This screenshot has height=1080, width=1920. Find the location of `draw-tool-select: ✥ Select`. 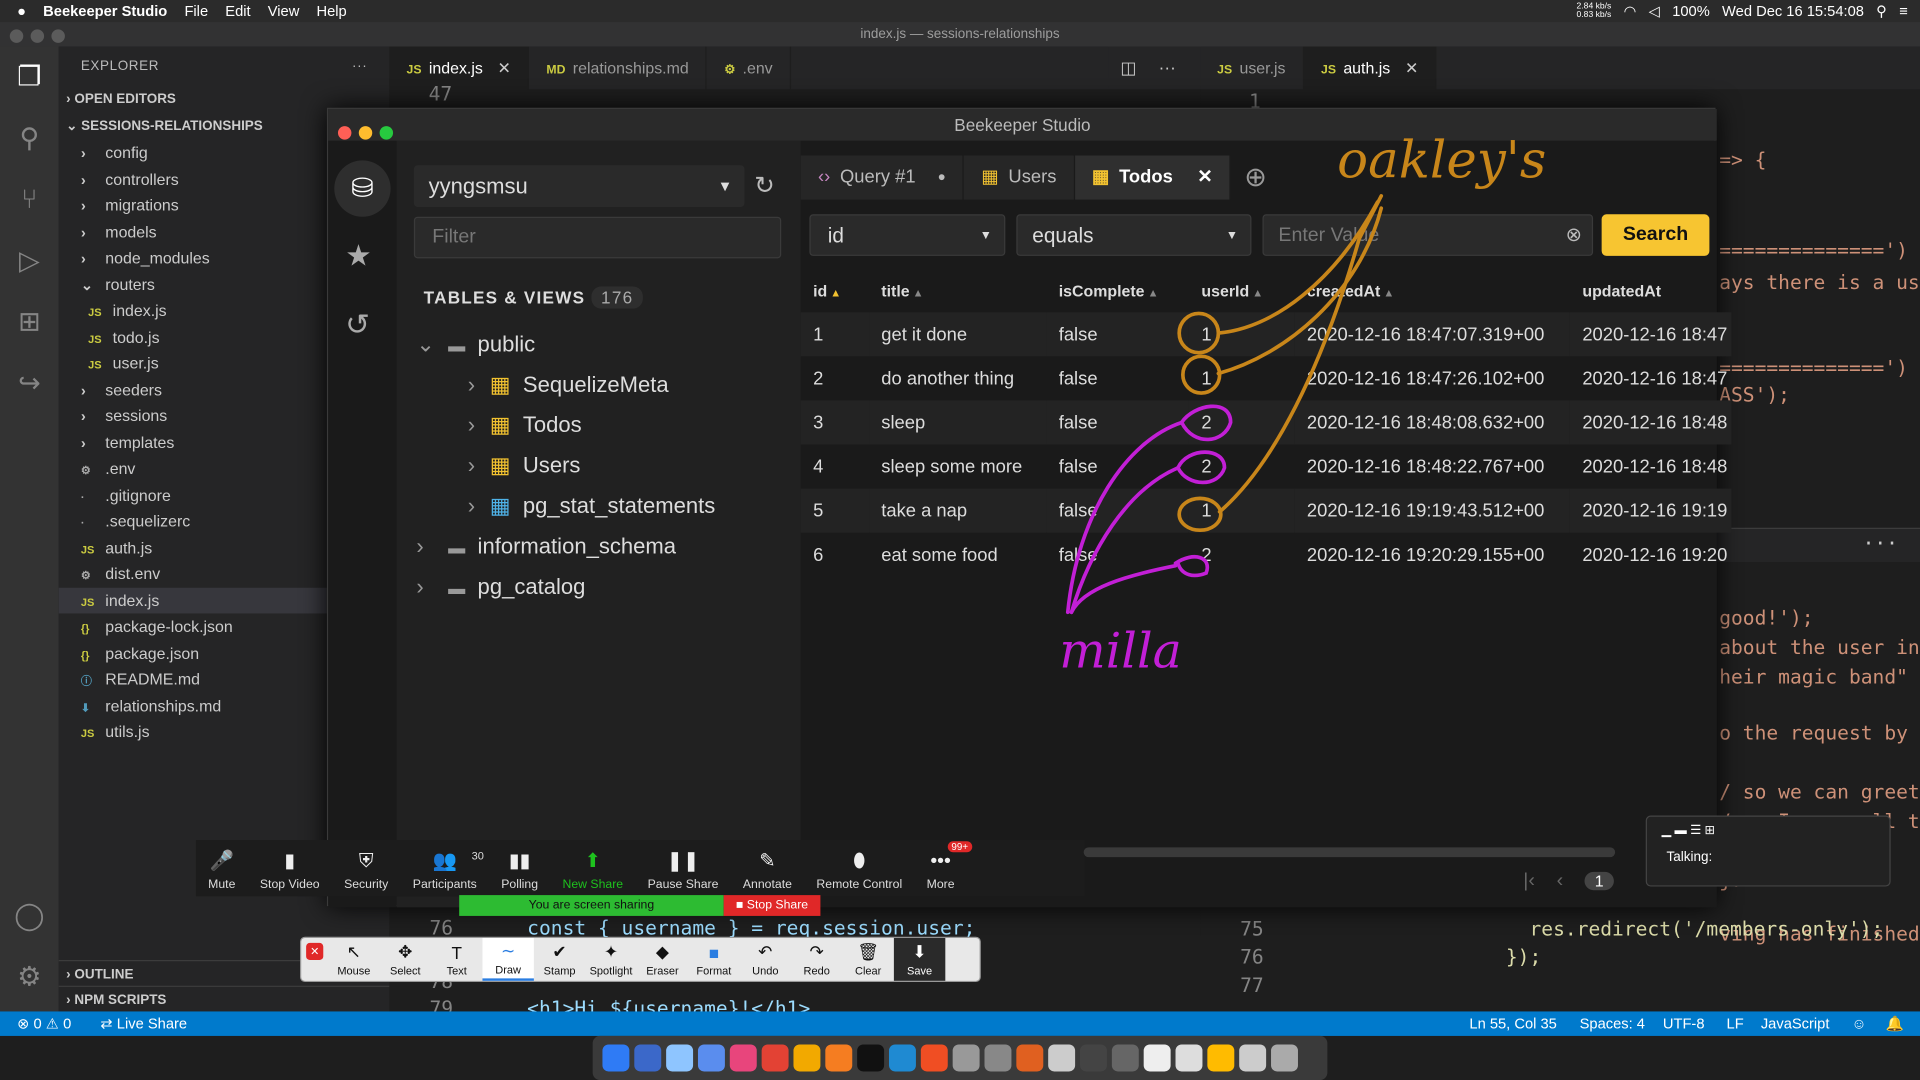

draw-tool-select: ✥ Select is located at coordinates (405, 959).